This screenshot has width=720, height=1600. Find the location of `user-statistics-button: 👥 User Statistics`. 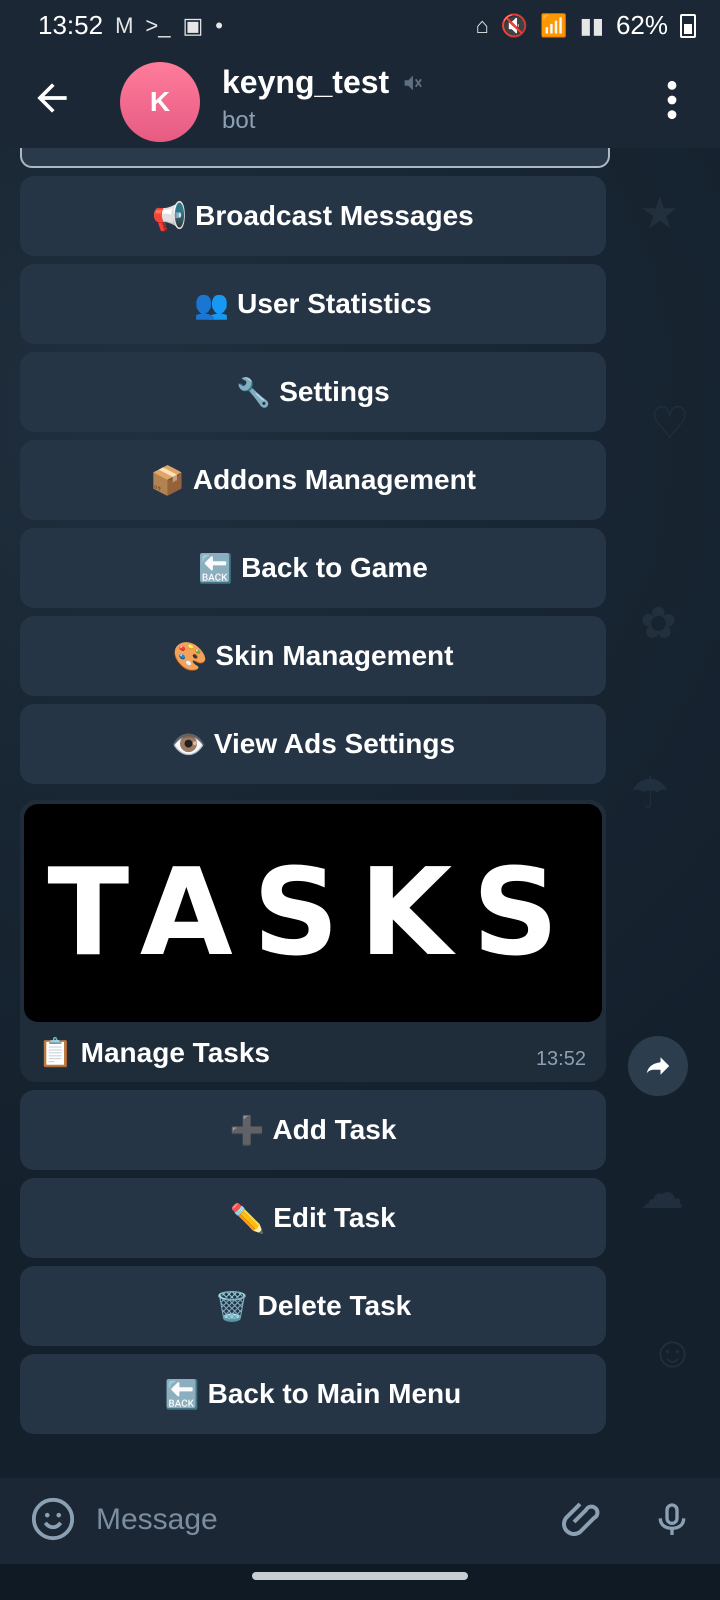

user-statistics-button: 👥 User Statistics is located at coordinates (313, 304).